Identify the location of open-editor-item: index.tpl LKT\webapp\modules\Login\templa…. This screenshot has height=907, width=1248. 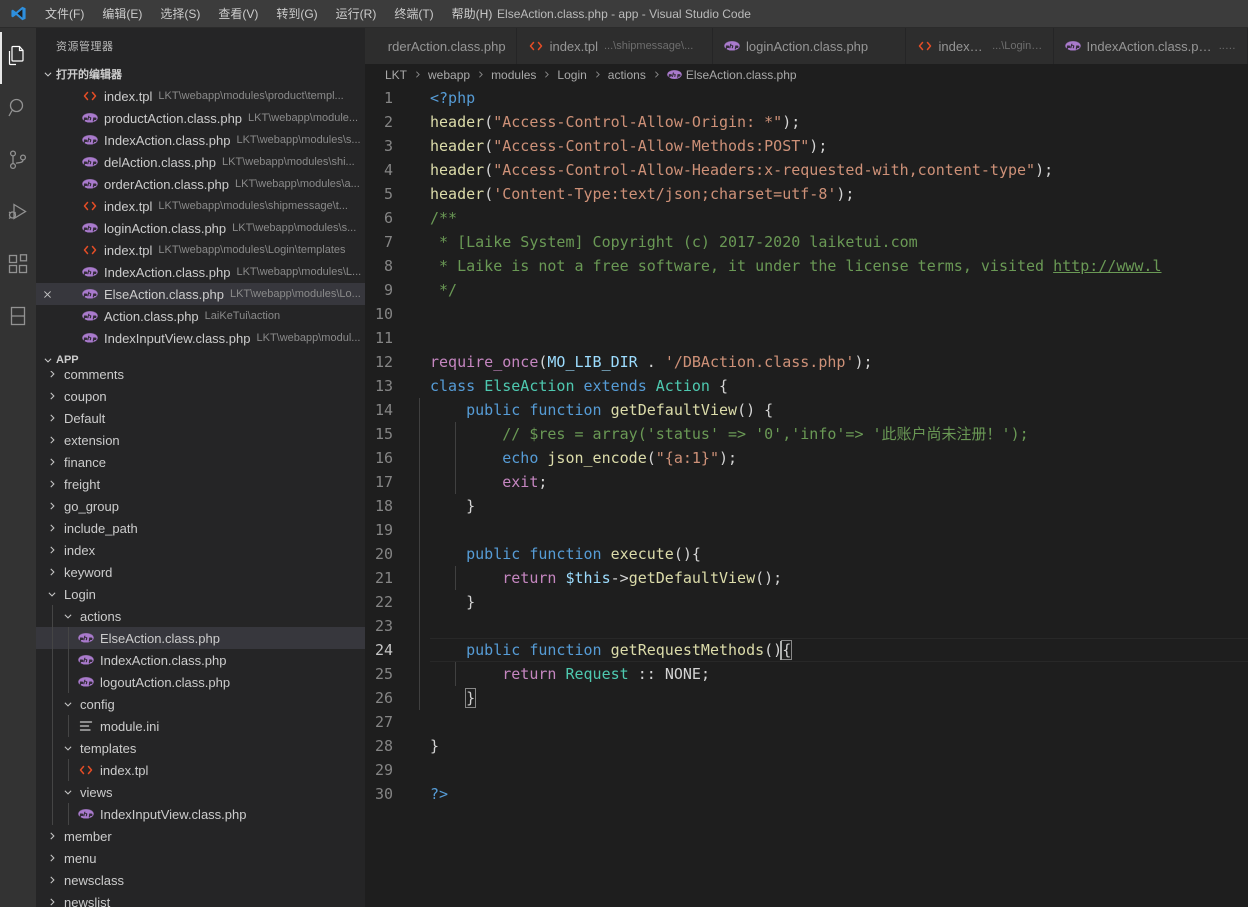
(200, 250).